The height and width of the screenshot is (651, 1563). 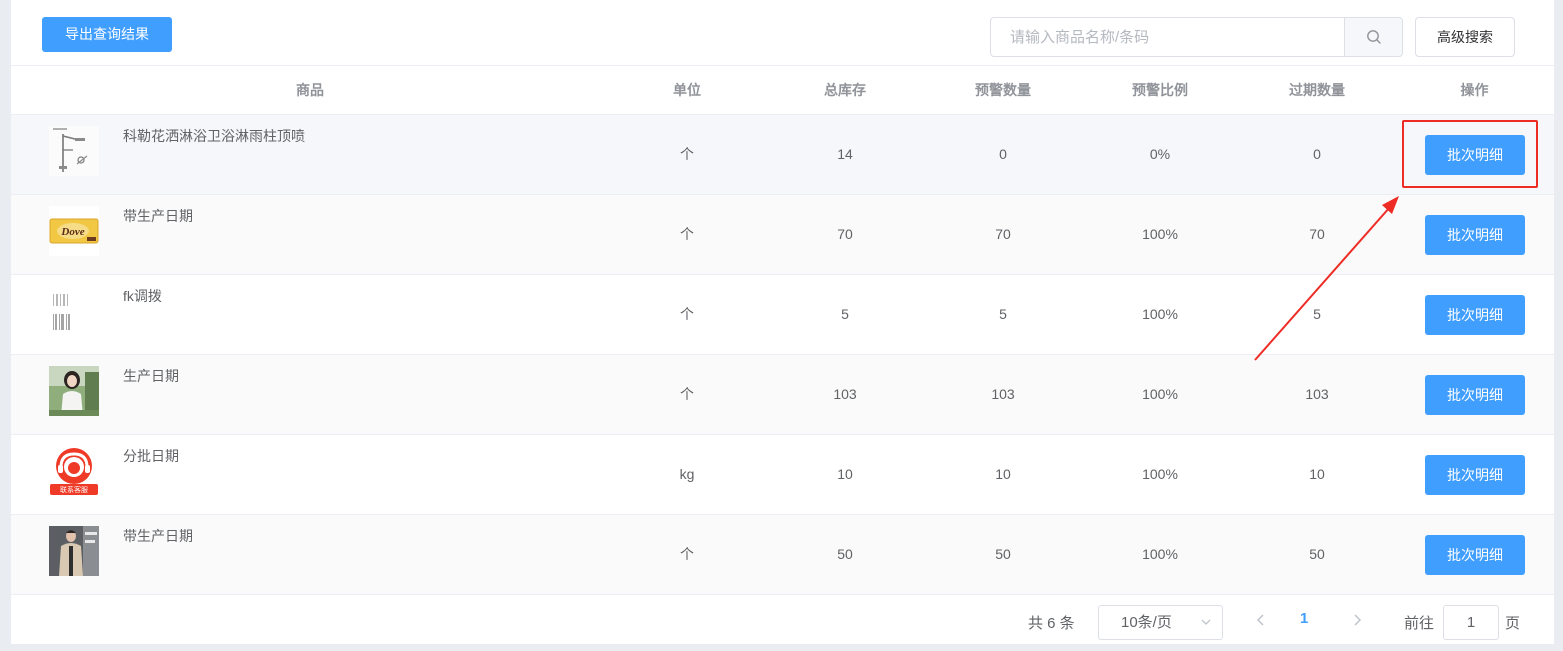 I want to click on table-row: fk调拨 个 5 5 100% 5 批次明细, so click(x=782, y=315).